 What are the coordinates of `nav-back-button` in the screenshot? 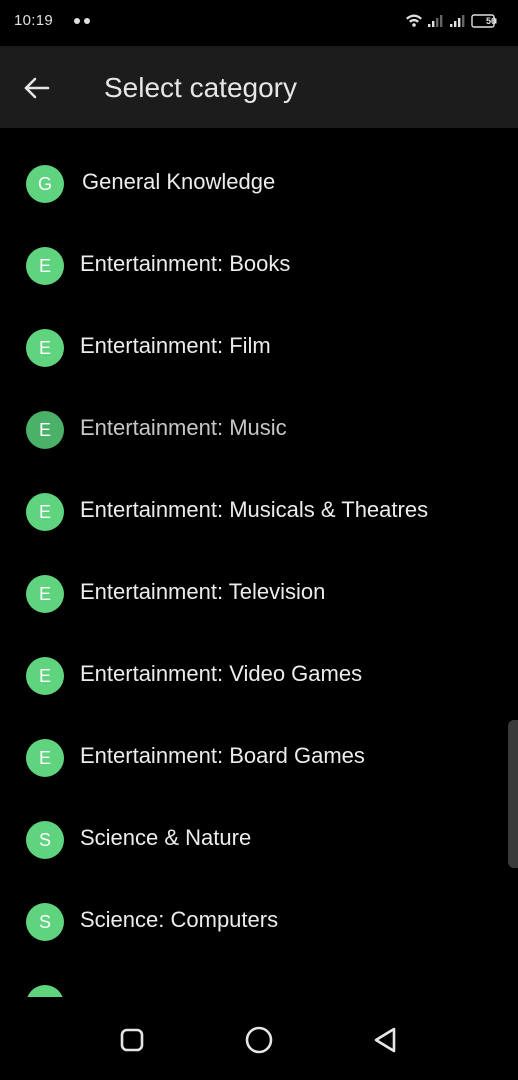 It's located at (385, 1040).